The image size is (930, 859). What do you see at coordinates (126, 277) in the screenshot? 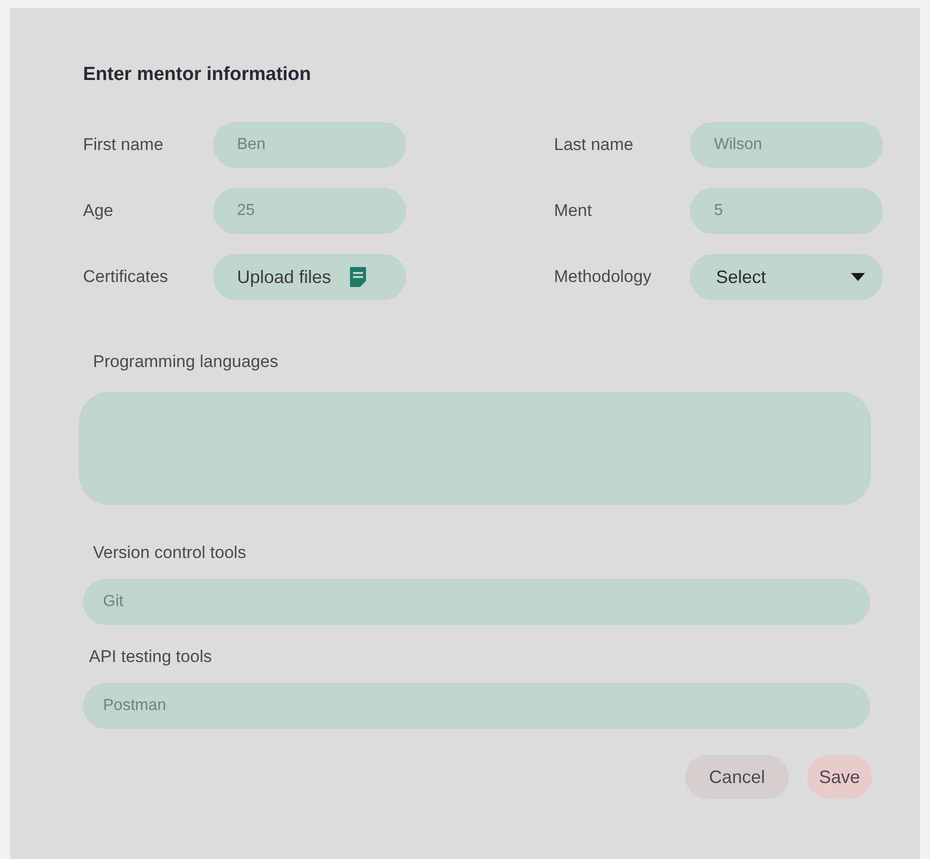
I see `field-label: Certificates` at bounding box center [126, 277].